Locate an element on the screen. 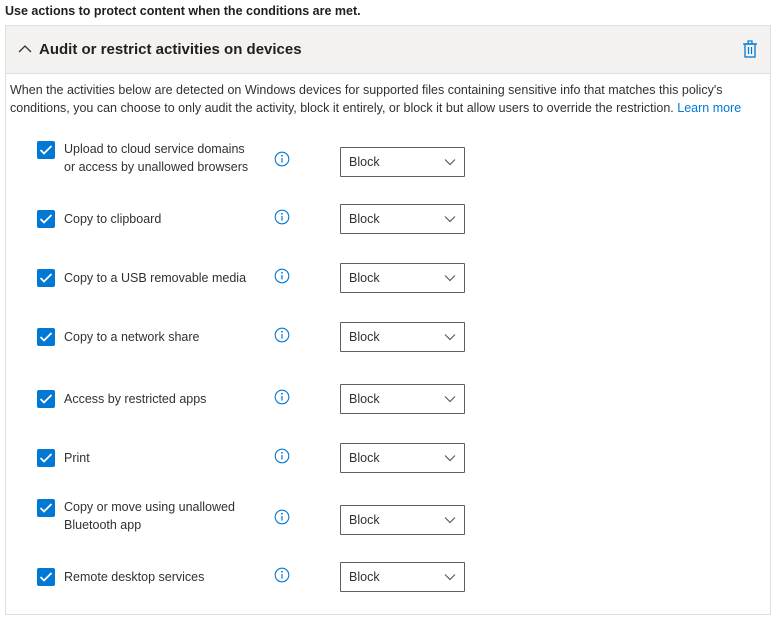 Image resolution: width=781 pixels, height=626 pixels. activity-label: Remote desktop services is located at coordinates (164, 577).